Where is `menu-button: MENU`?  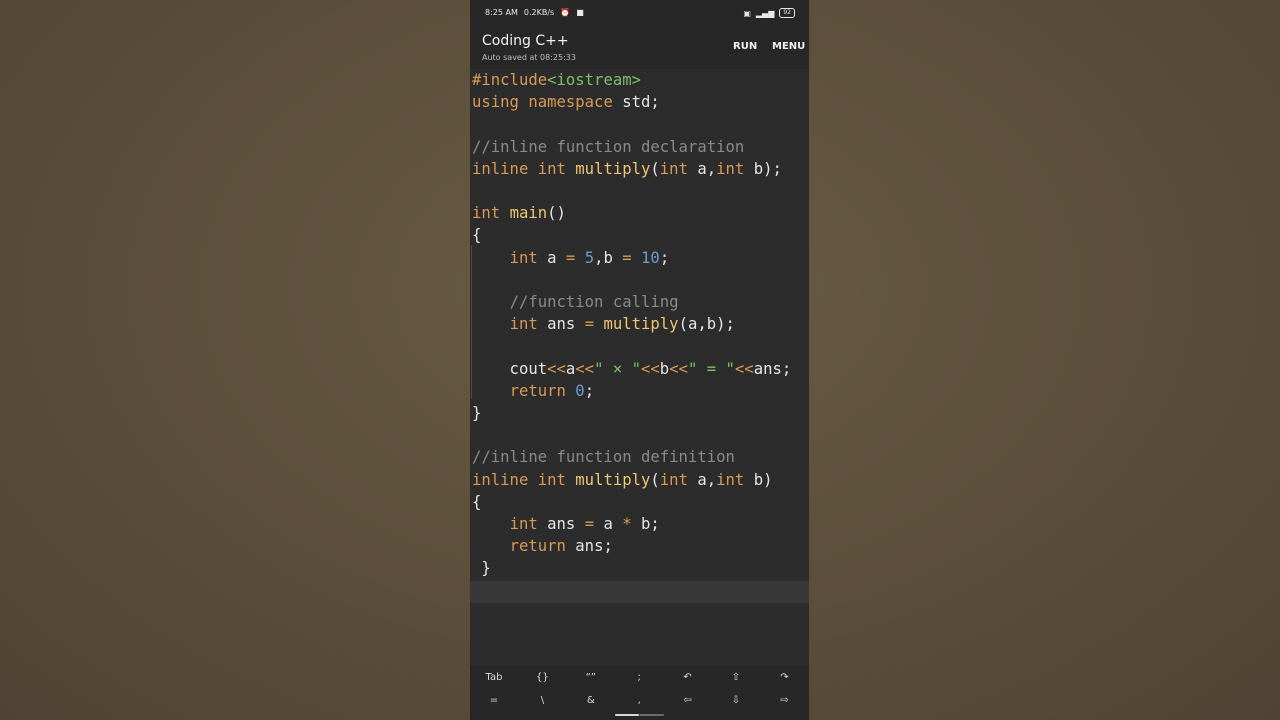
menu-button: MENU is located at coordinates (788, 46).